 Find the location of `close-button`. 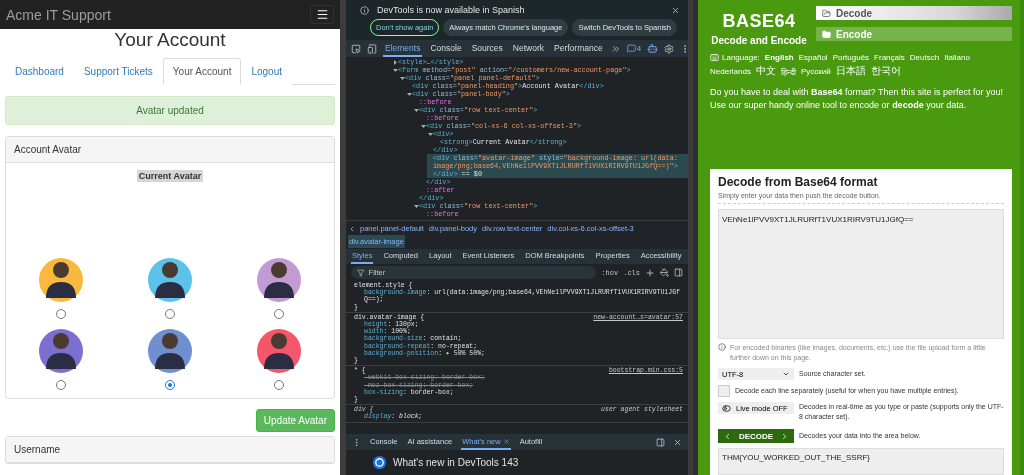

close-button is located at coordinates (675, 10).